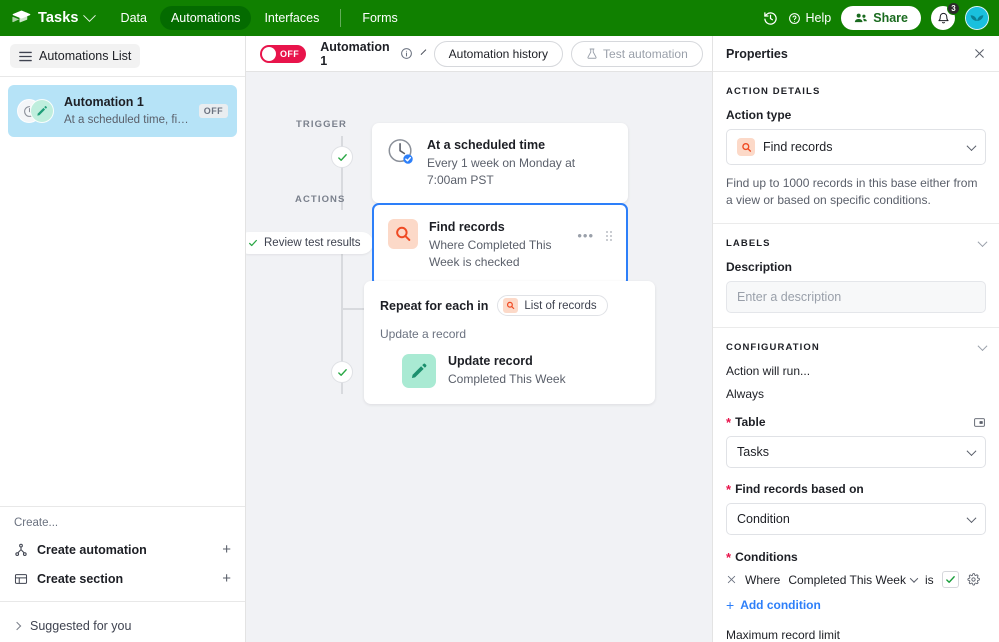 The width and height of the screenshot is (999, 642). What do you see at coordinates (856, 452) in the screenshot?
I see `table-select: Tasks` at bounding box center [856, 452].